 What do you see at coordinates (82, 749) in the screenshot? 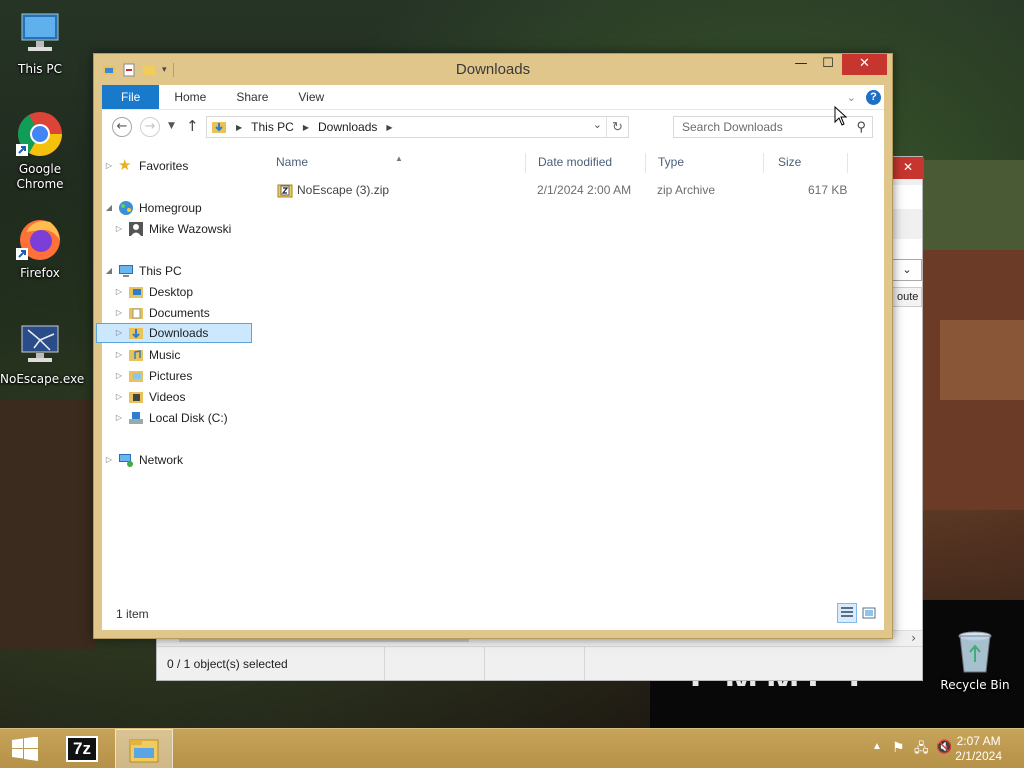
I see `7zip-icon: 7z` at bounding box center [82, 749].